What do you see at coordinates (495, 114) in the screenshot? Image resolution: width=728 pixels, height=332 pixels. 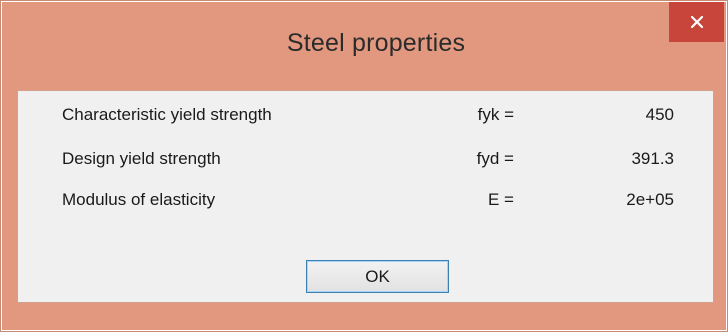 I see `property-symbol: fyk =` at bounding box center [495, 114].